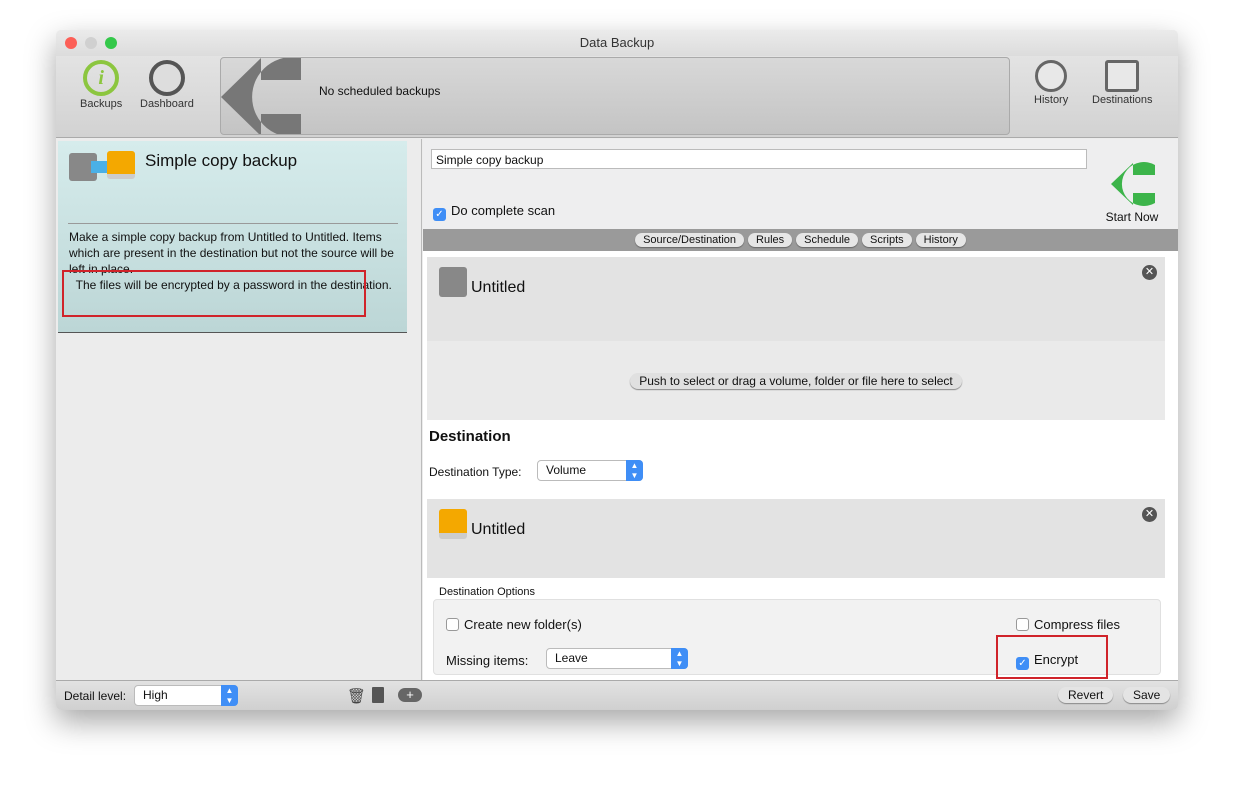  I want to click on destination-options-heading: Destination Options, so click(487, 592).